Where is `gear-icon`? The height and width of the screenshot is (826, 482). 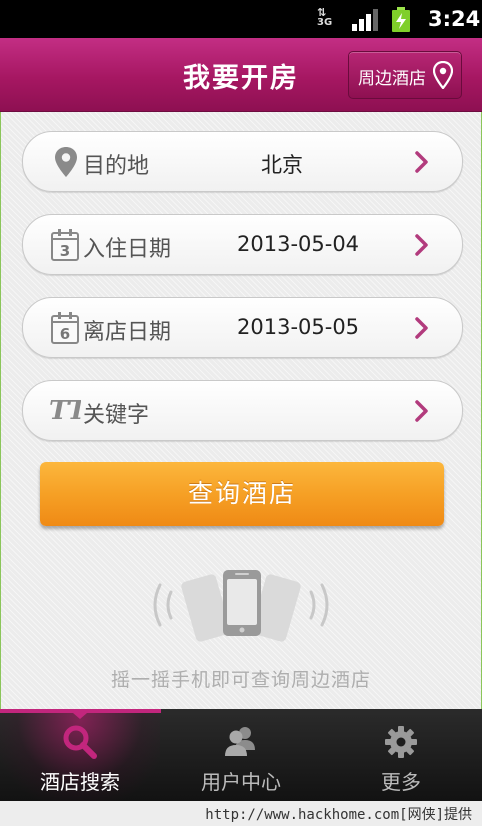 gear-icon is located at coordinates (401, 742).